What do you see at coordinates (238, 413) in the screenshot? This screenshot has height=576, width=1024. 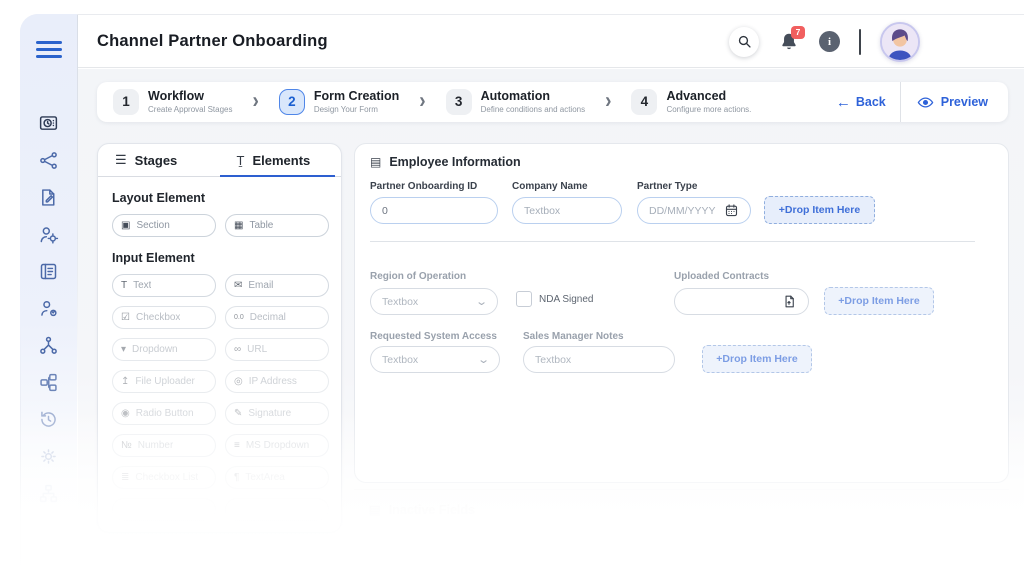 I see `signature-icon: ✎` at bounding box center [238, 413].